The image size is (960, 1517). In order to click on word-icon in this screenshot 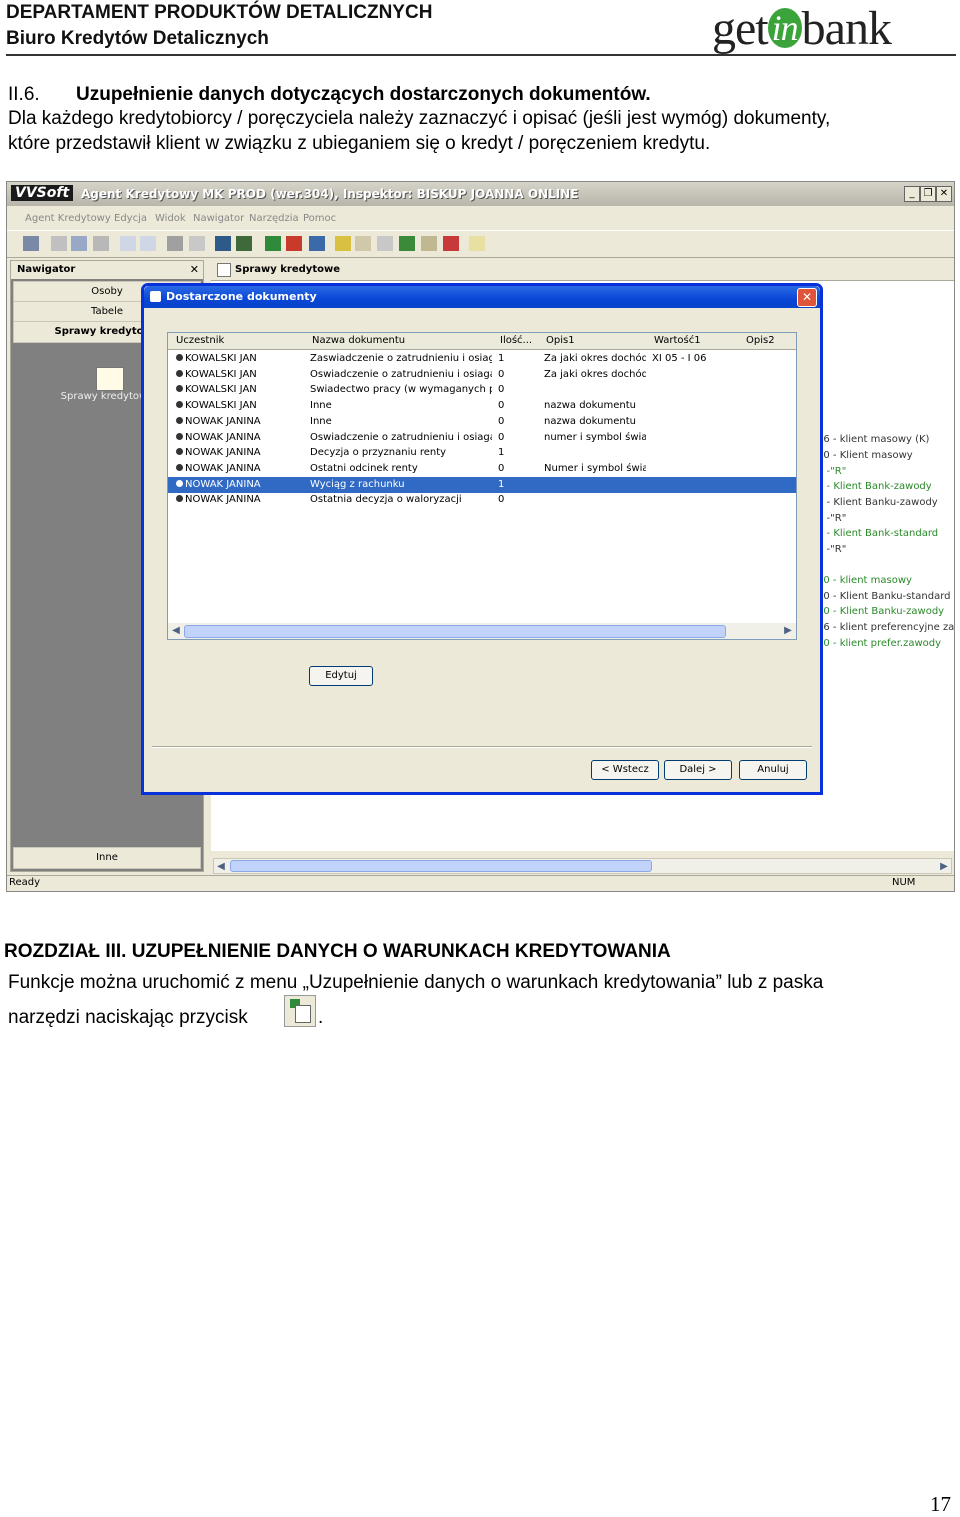, I will do `click(451, 243)`.